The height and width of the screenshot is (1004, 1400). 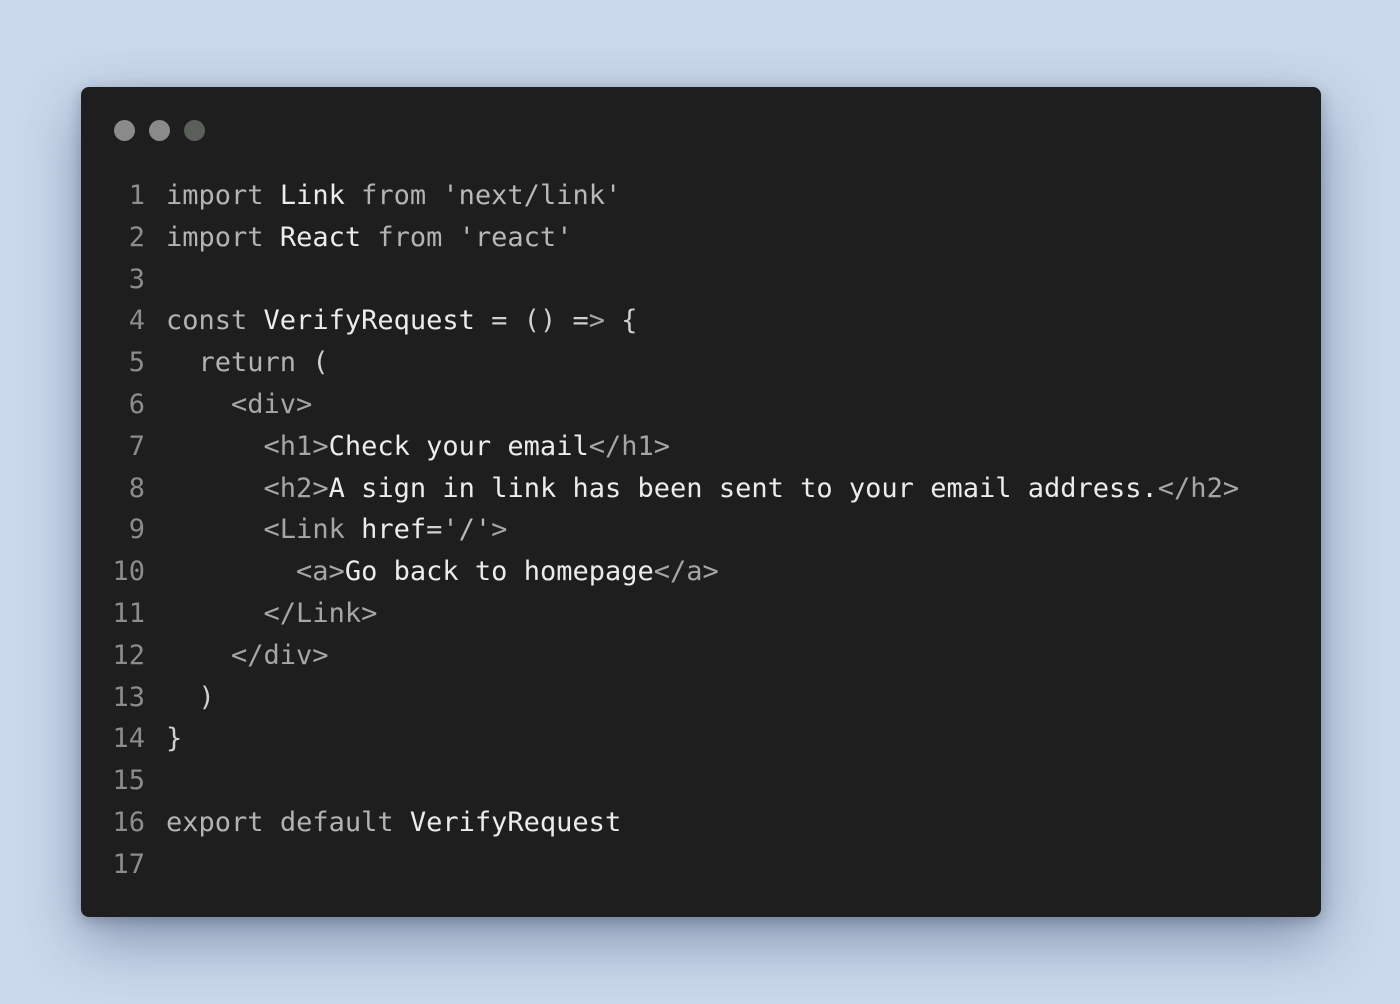 I want to click on line-number: 12, so click(x=128, y=655).